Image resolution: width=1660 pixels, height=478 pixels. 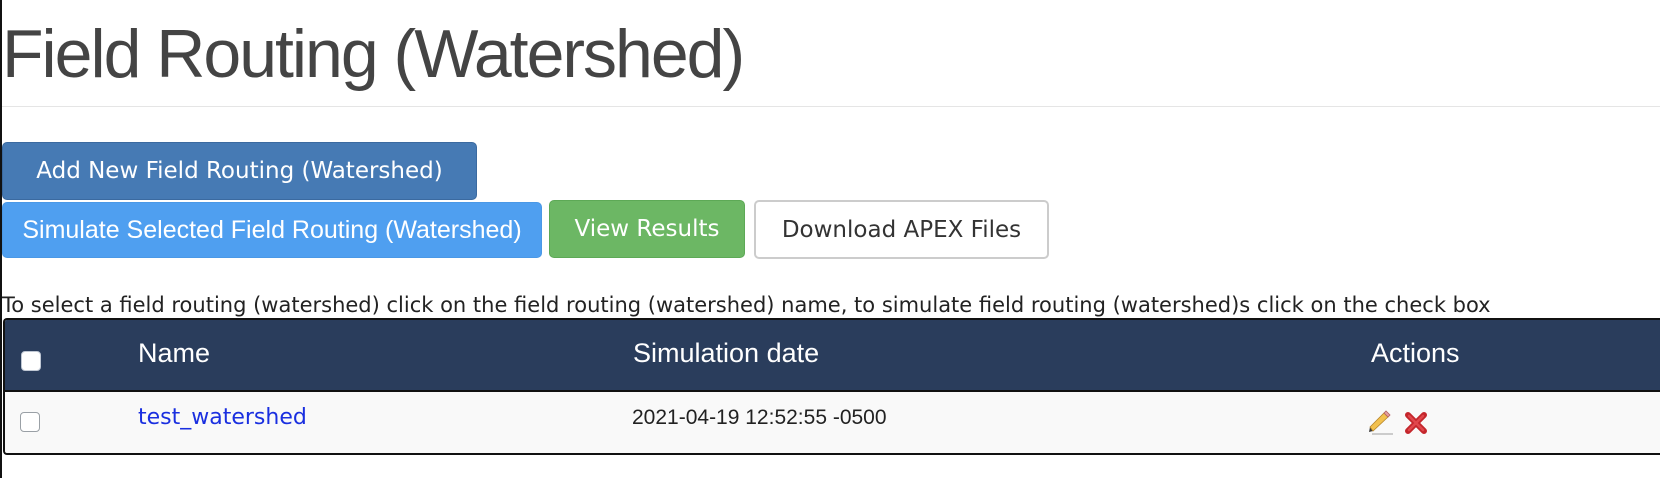 What do you see at coordinates (831, 106) in the screenshot?
I see `title-divider` at bounding box center [831, 106].